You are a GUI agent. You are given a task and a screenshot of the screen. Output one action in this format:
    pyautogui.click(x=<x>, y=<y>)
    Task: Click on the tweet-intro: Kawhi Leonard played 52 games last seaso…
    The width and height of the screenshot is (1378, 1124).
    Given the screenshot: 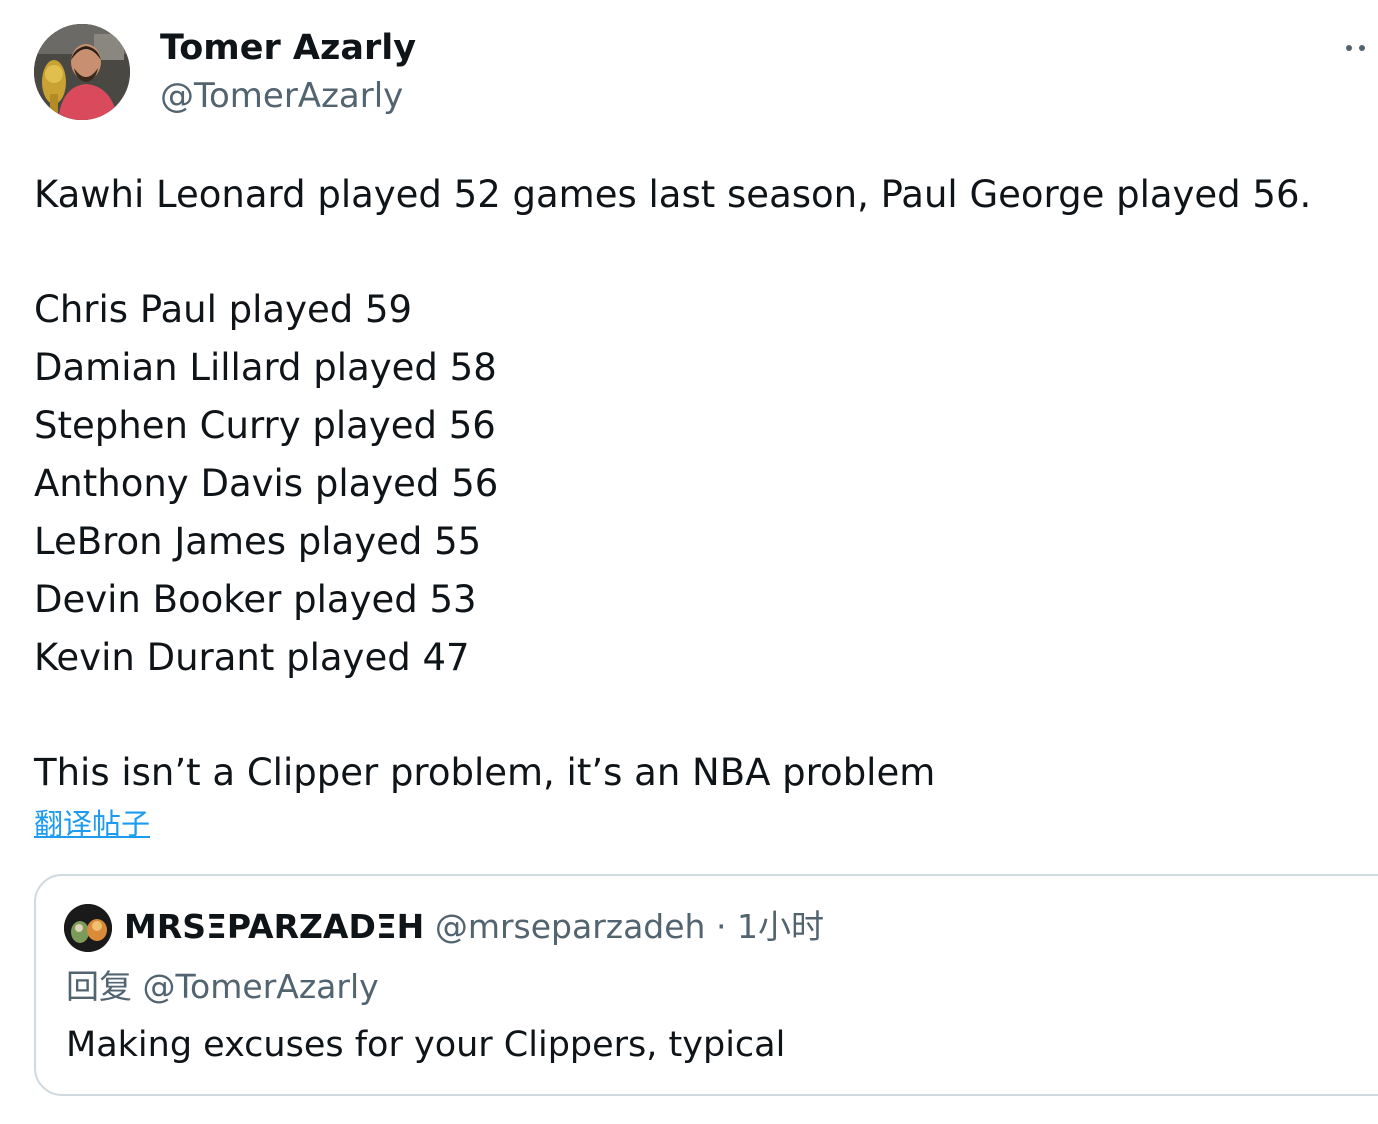 What is the action you would take?
    pyautogui.click(x=673, y=194)
    